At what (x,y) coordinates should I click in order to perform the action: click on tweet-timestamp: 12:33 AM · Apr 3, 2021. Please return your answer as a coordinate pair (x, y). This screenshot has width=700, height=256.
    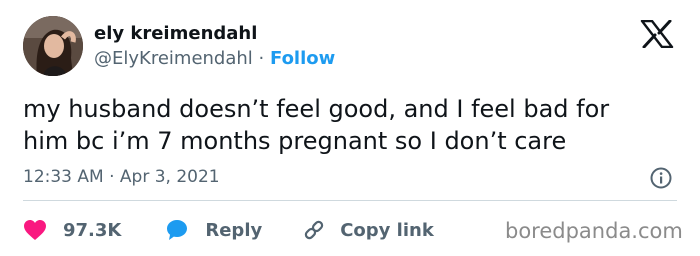
    Looking at the image, I should click on (121, 177).